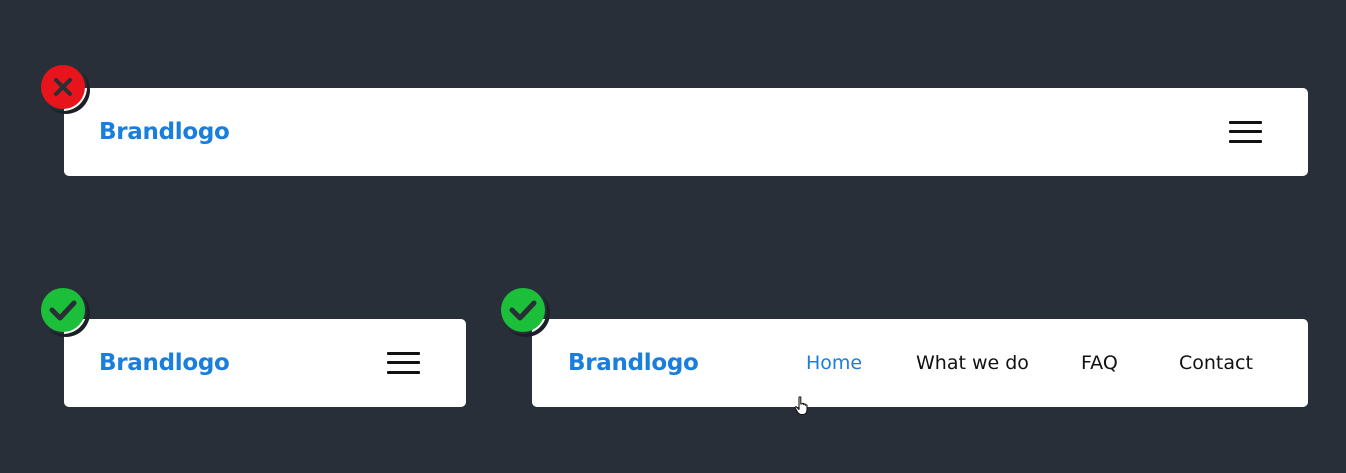 Image resolution: width=1346 pixels, height=473 pixels. What do you see at coordinates (834, 363) in the screenshot?
I see `nav-link-home: Home` at bounding box center [834, 363].